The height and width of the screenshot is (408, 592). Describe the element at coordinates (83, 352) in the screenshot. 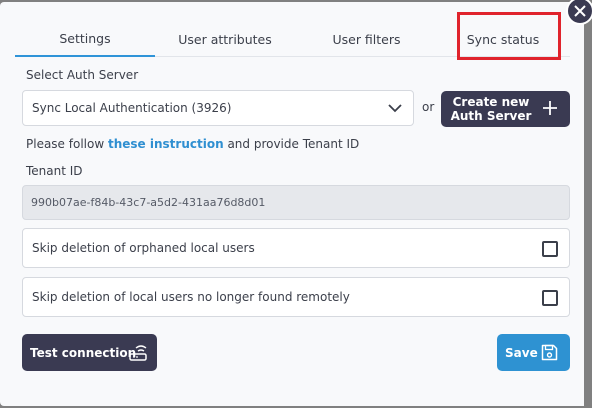

I see `test-connection-label: Test connection` at that location.